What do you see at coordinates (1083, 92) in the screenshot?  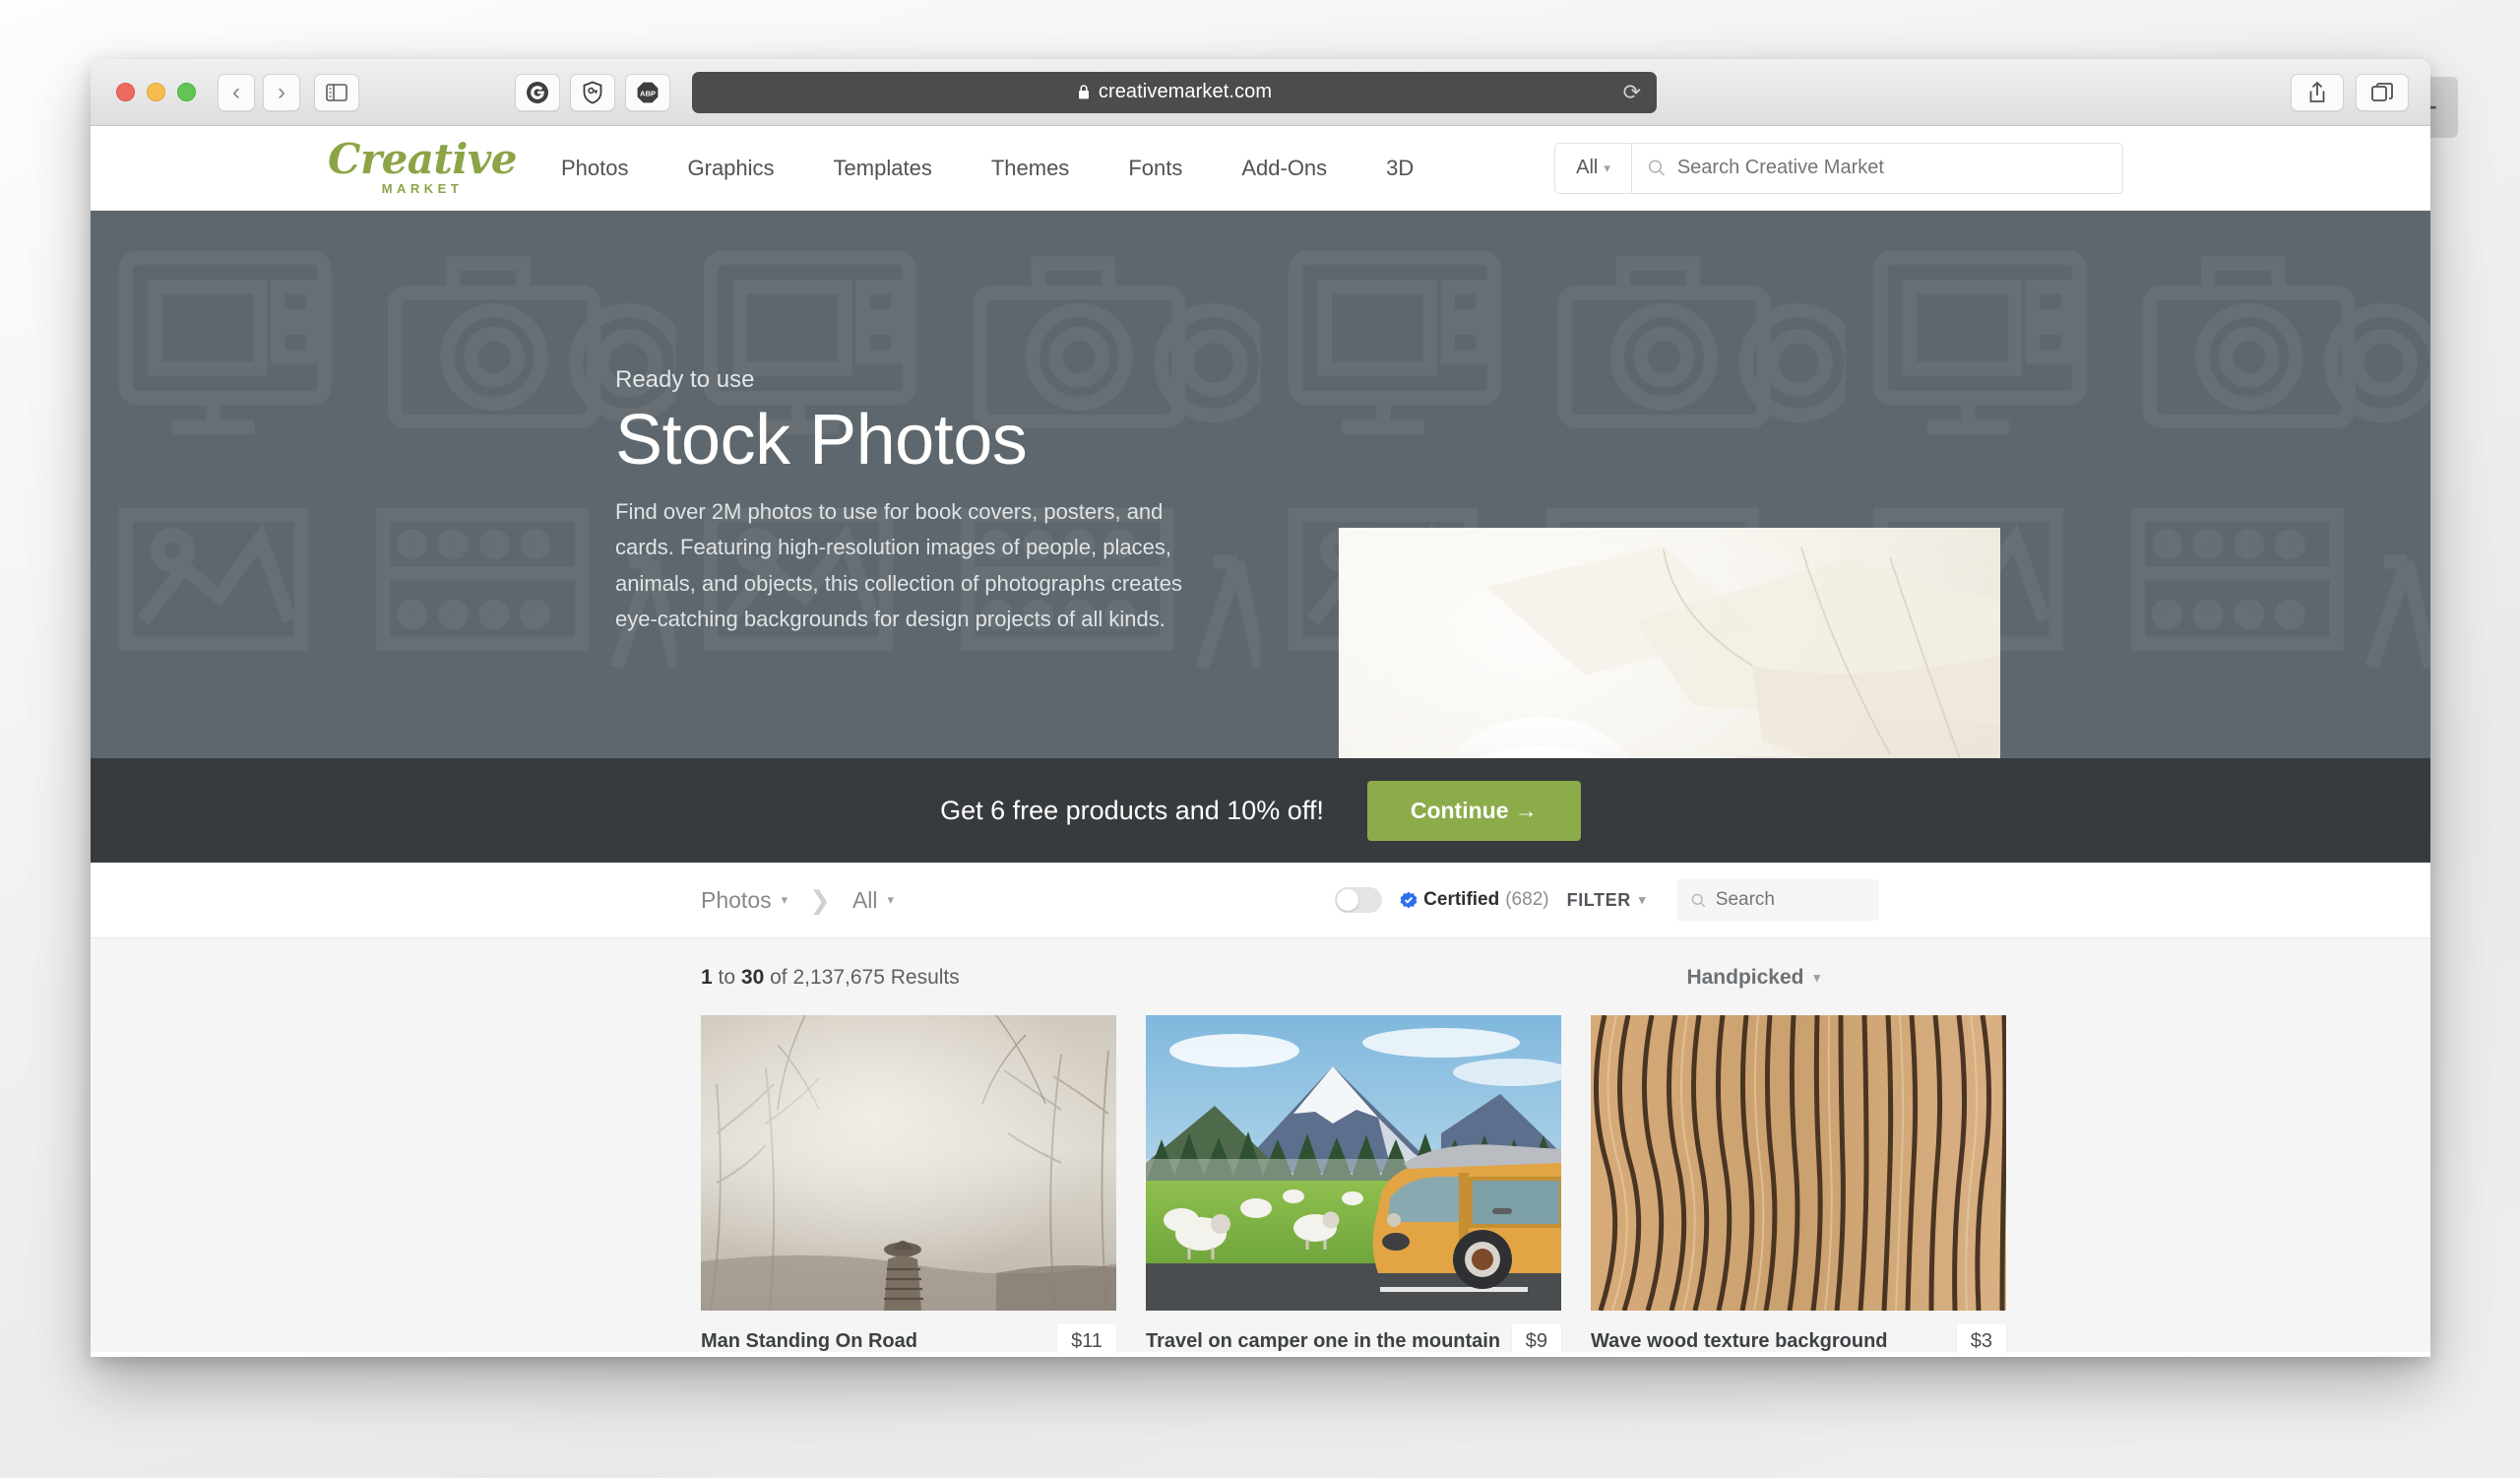 I see `lock-icon` at bounding box center [1083, 92].